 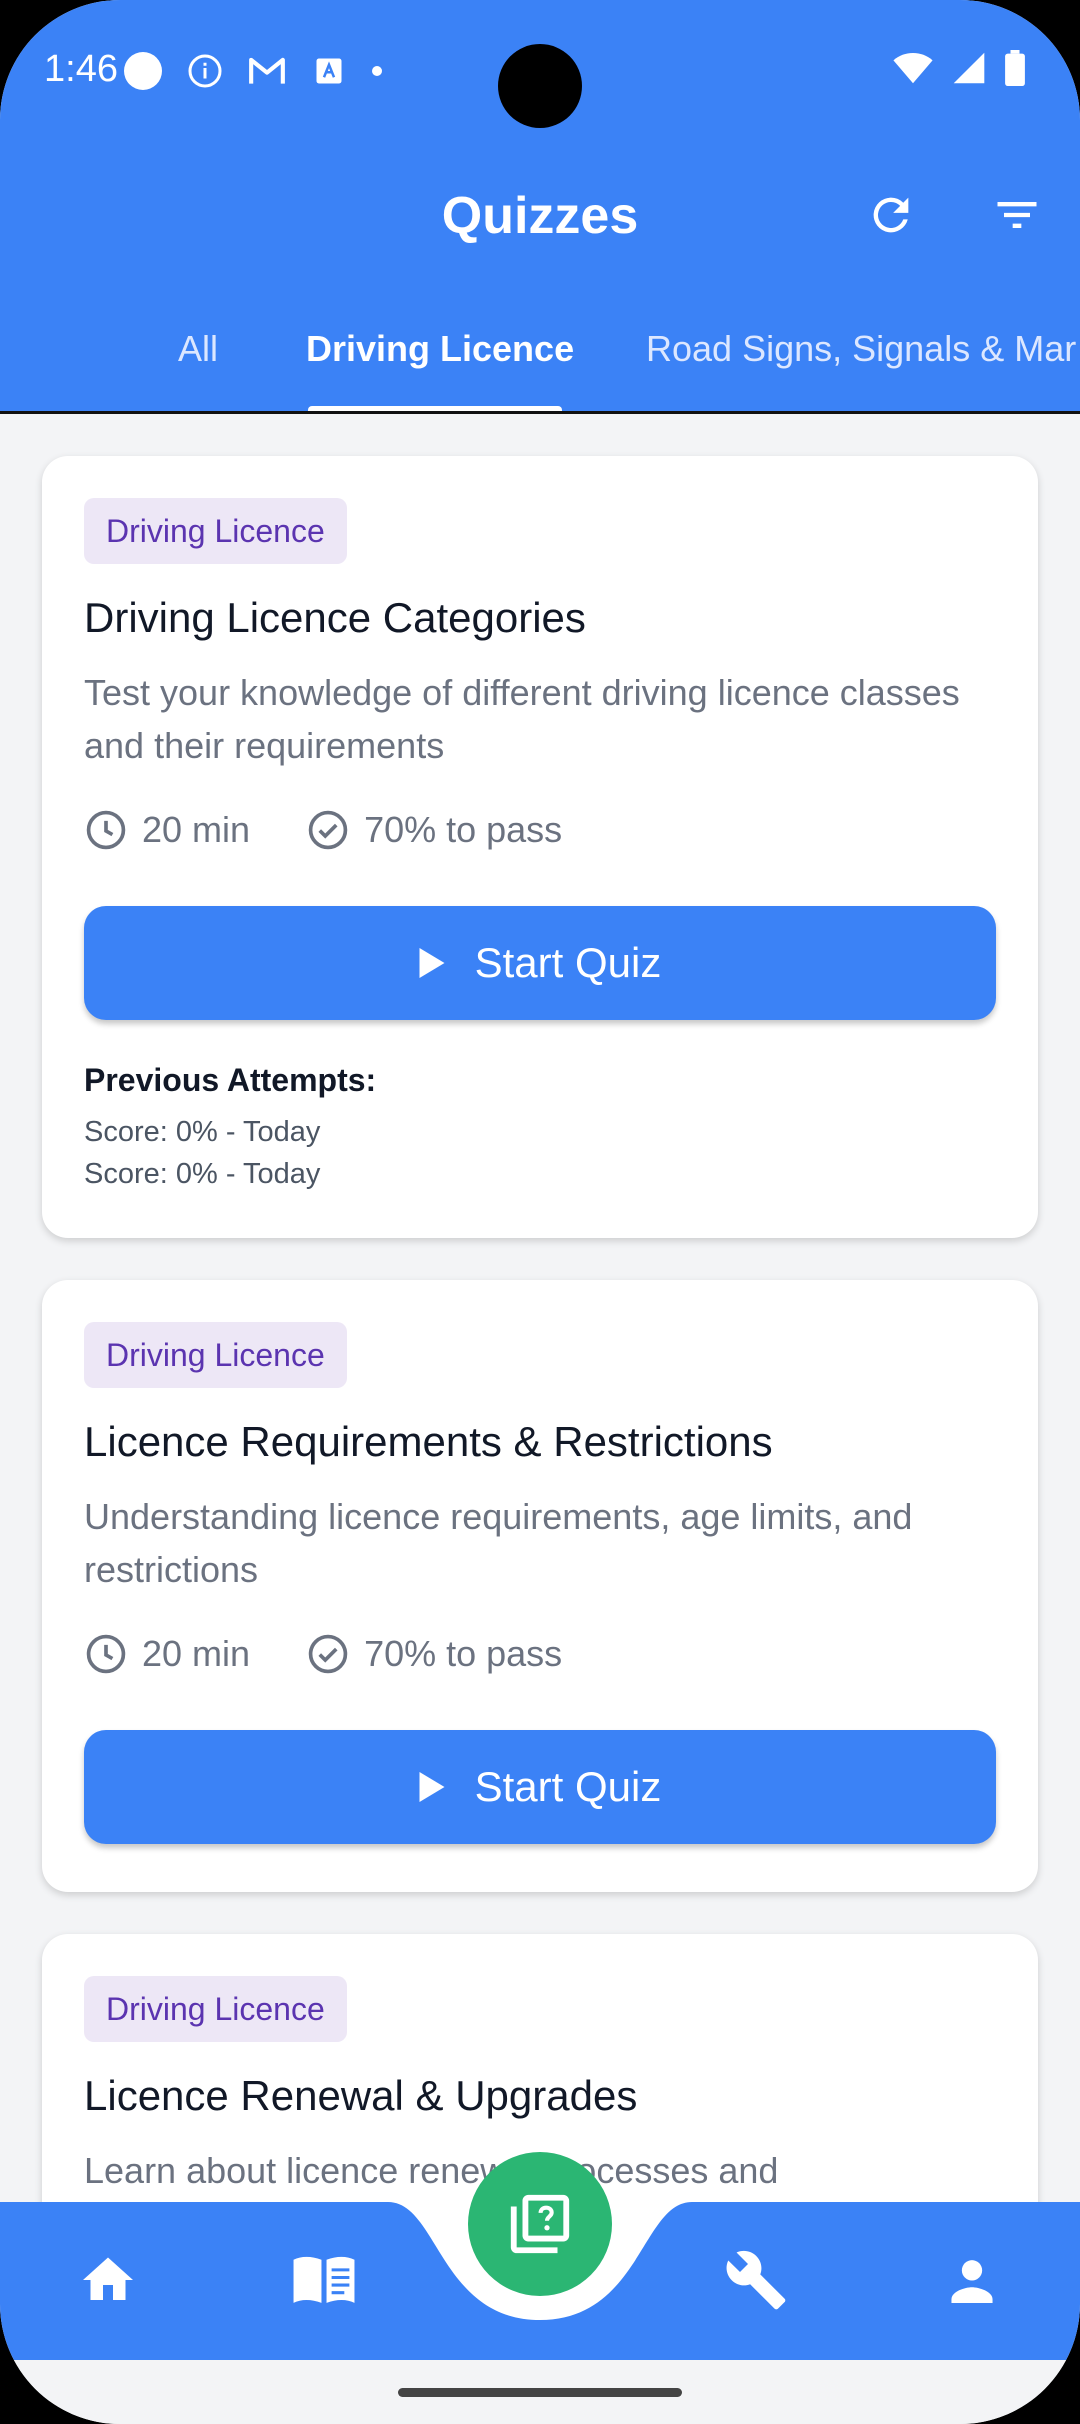 I want to click on quiz-title: Driving Licence Categories, so click(x=335, y=617).